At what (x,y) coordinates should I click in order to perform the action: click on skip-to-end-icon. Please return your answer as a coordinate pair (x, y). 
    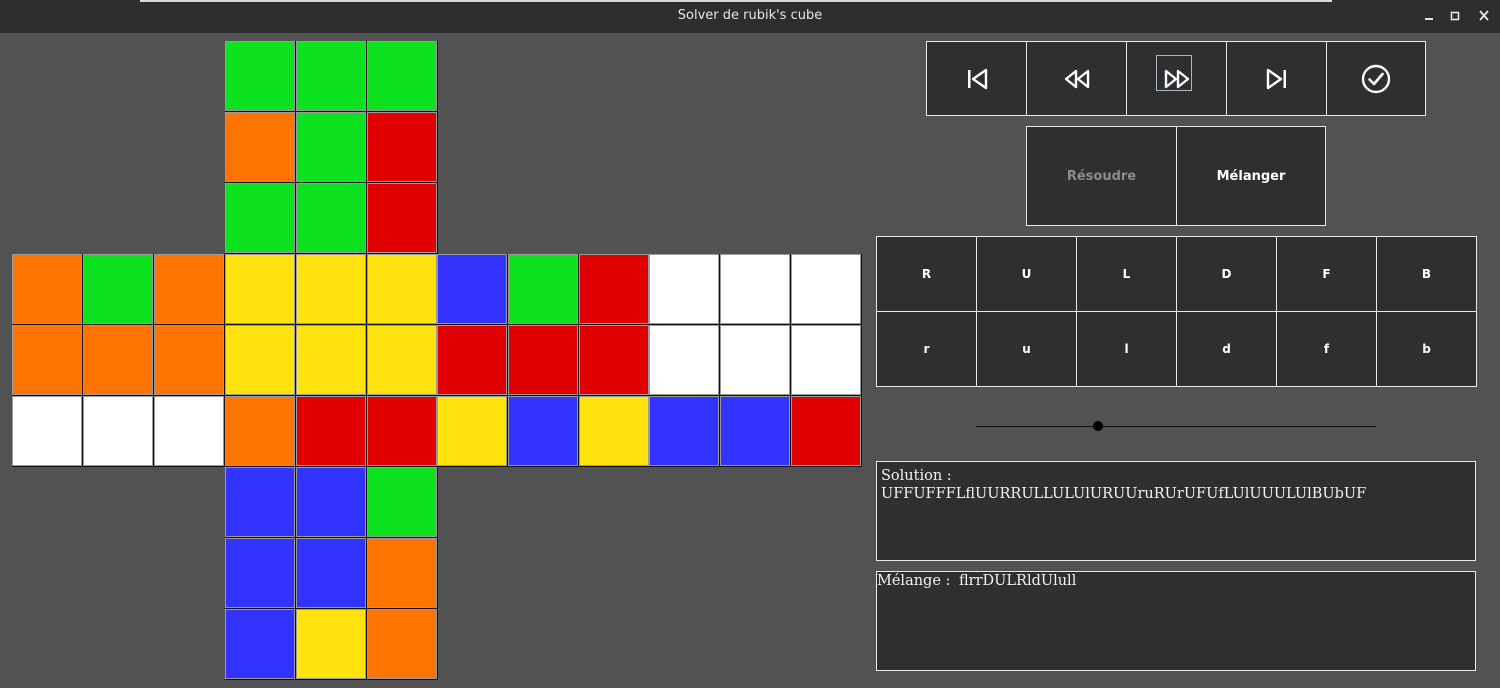
    Looking at the image, I should click on (1276, 78).